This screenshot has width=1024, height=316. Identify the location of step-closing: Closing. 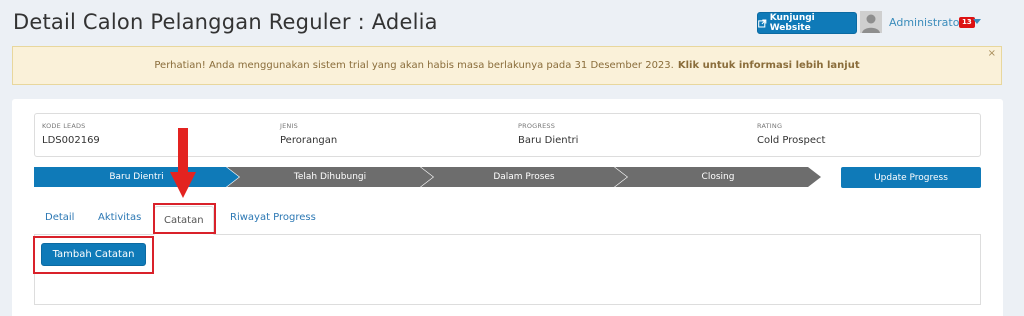
(718, 177).